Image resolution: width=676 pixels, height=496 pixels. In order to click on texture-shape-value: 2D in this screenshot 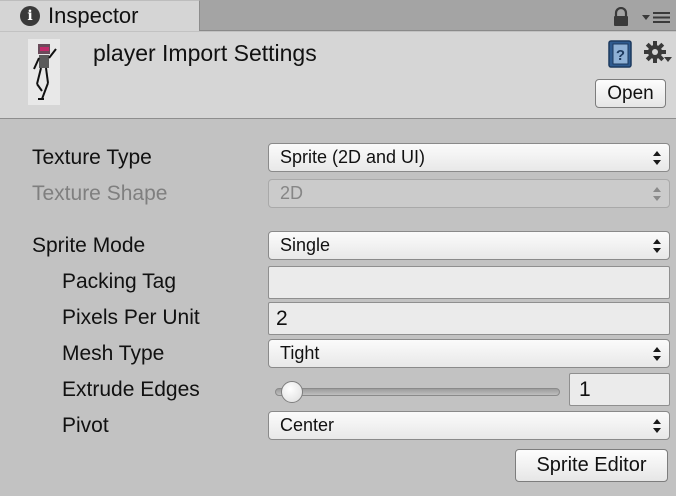, I will do `click(292, 193)`.